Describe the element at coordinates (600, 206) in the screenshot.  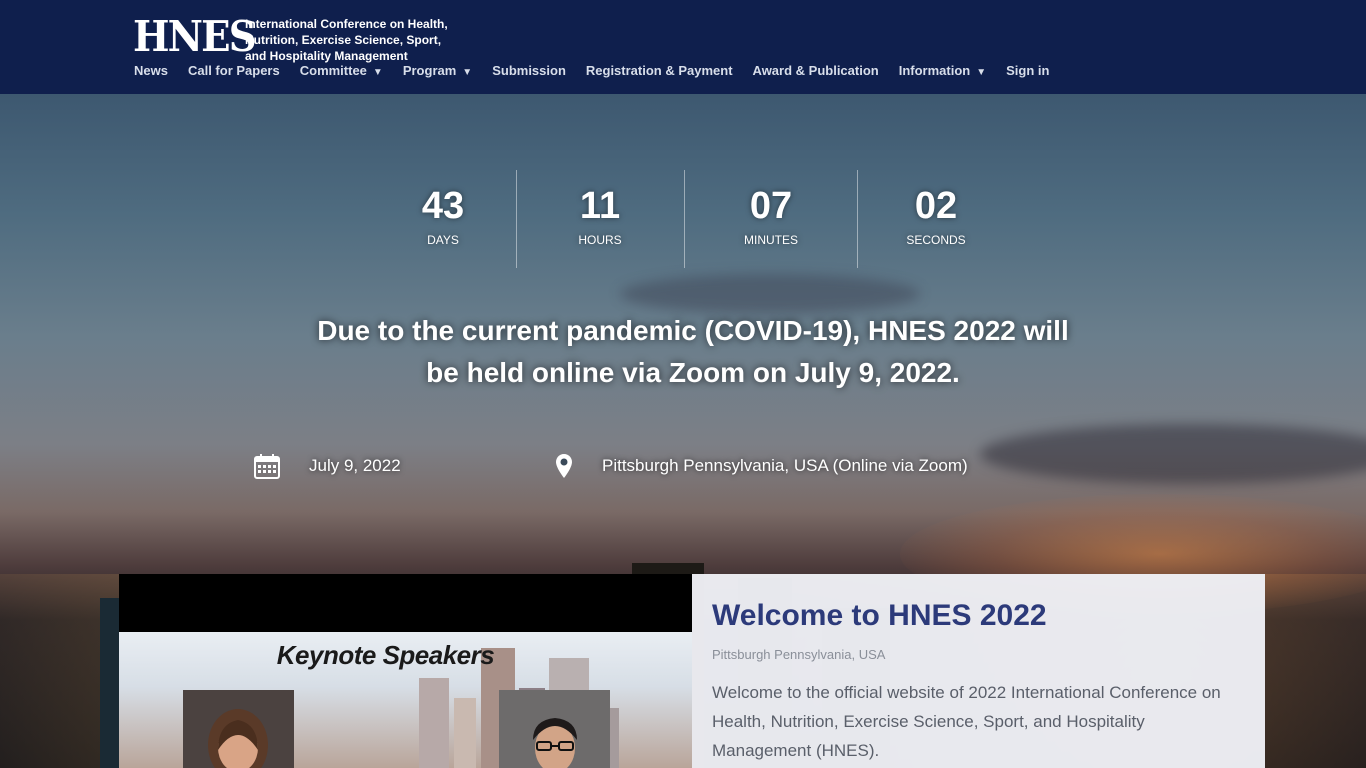
I see `countdown-hours-value: 11` at that location.